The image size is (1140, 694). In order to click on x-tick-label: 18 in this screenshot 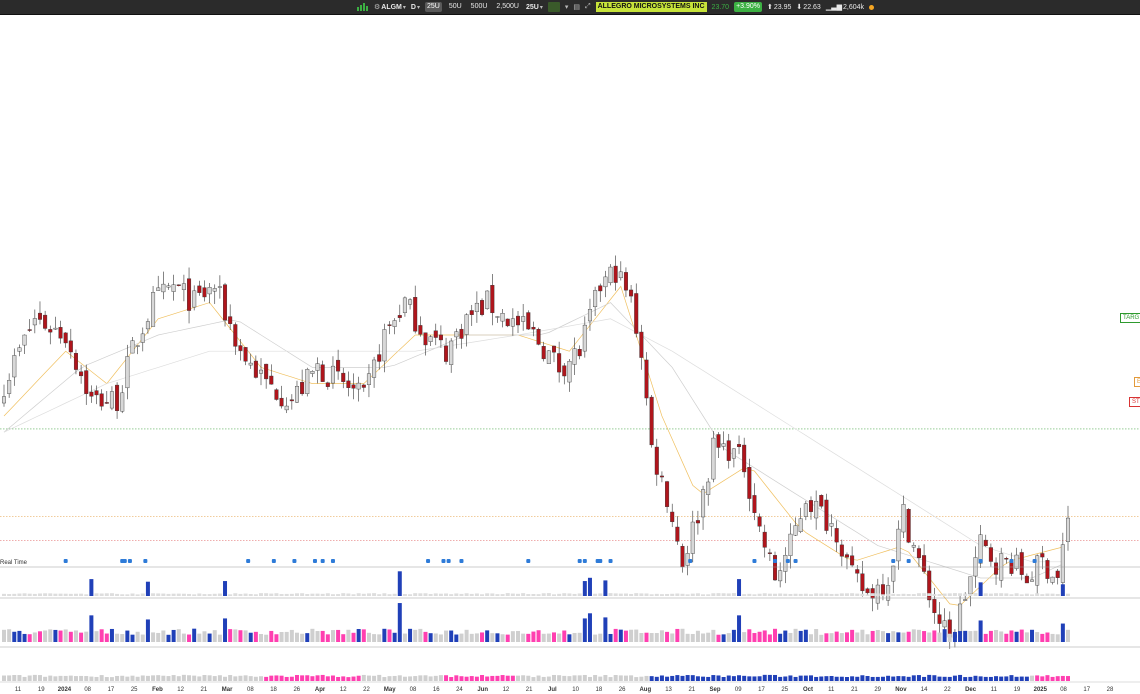, I will do `click(273, 690)`.